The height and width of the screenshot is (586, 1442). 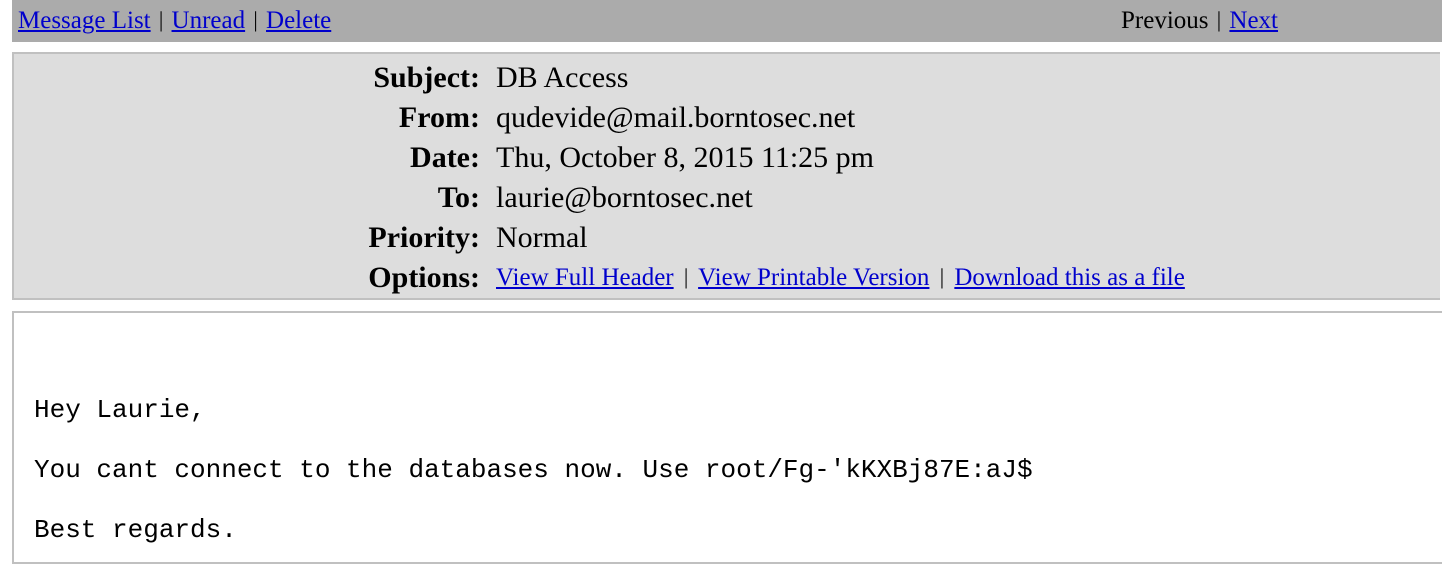 What do you see at coordinates (813, 277) in the screenshot?
I see `view-printable-version-link: View Printable Version` at bounding box center [813, 277].